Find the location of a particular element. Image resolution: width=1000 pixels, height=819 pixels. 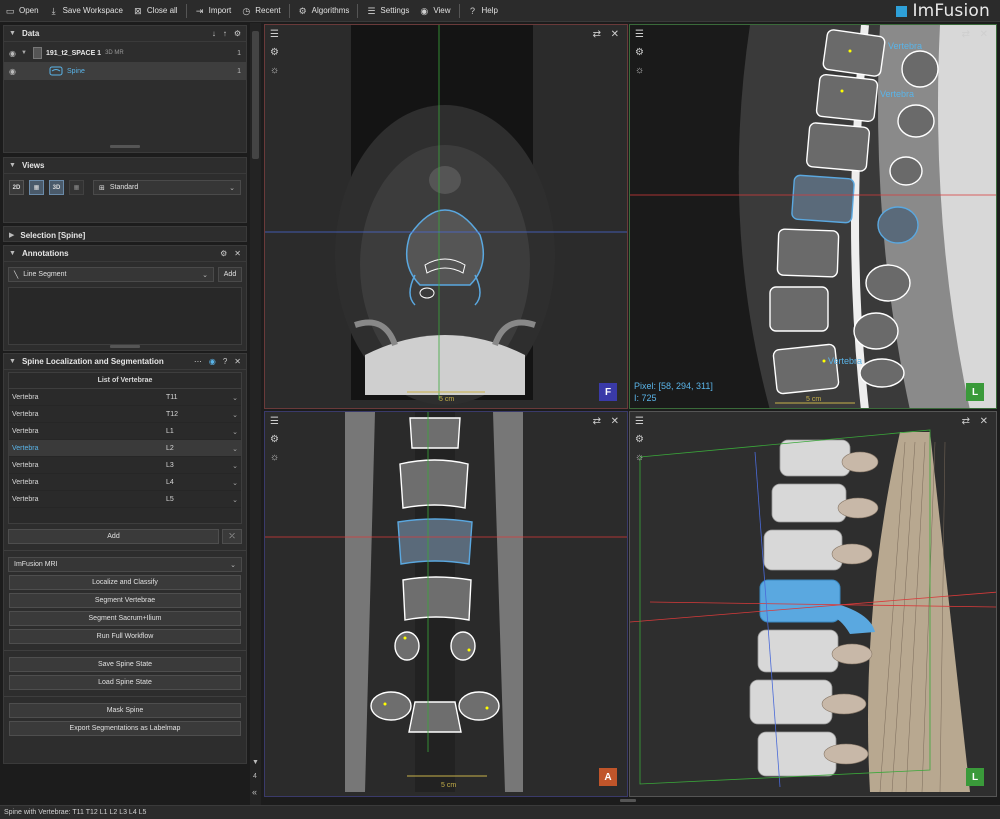

eye-icon: ◉ is located at coordinates (212, 361).